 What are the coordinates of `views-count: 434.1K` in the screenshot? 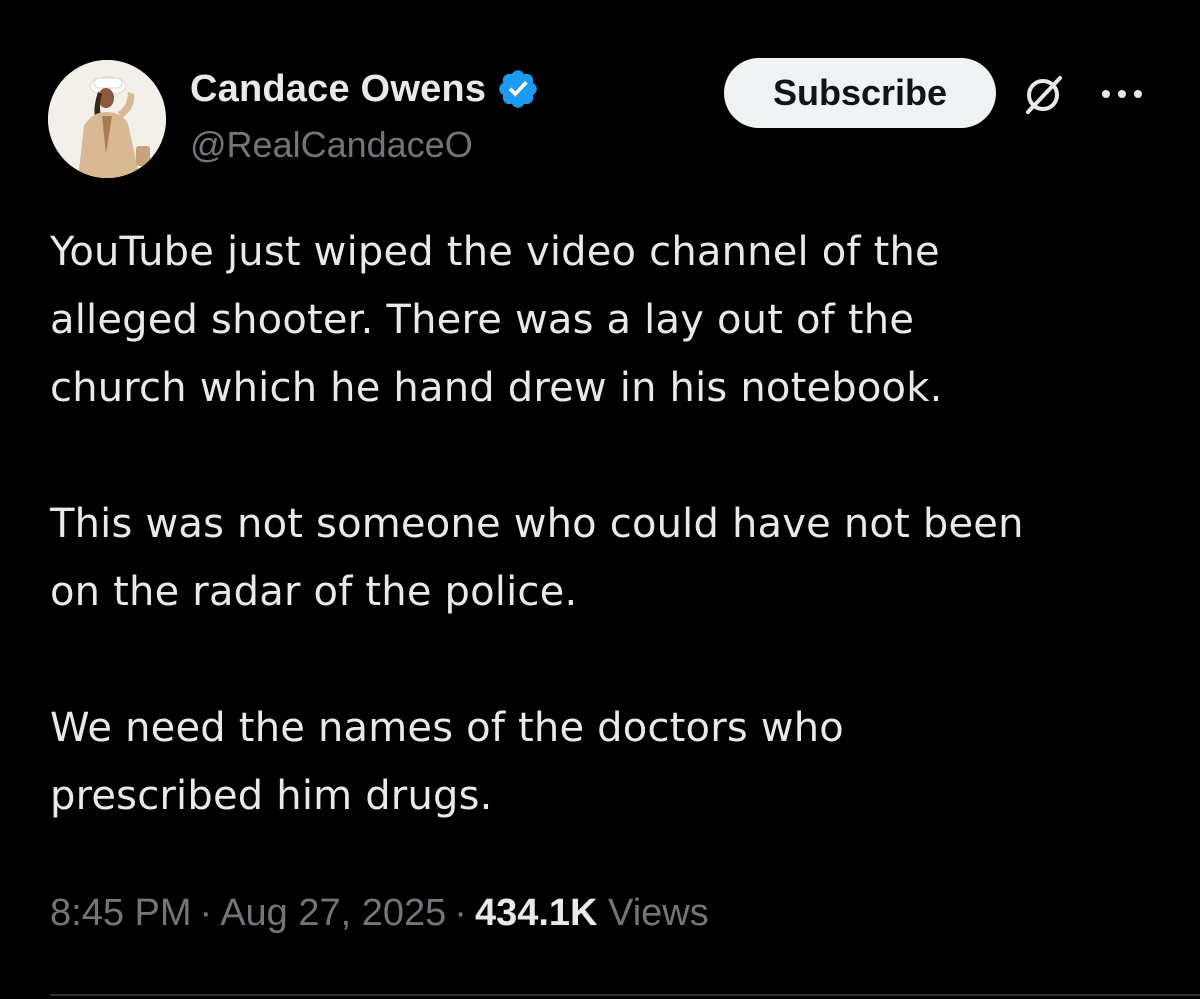 It's located at (536, 913).